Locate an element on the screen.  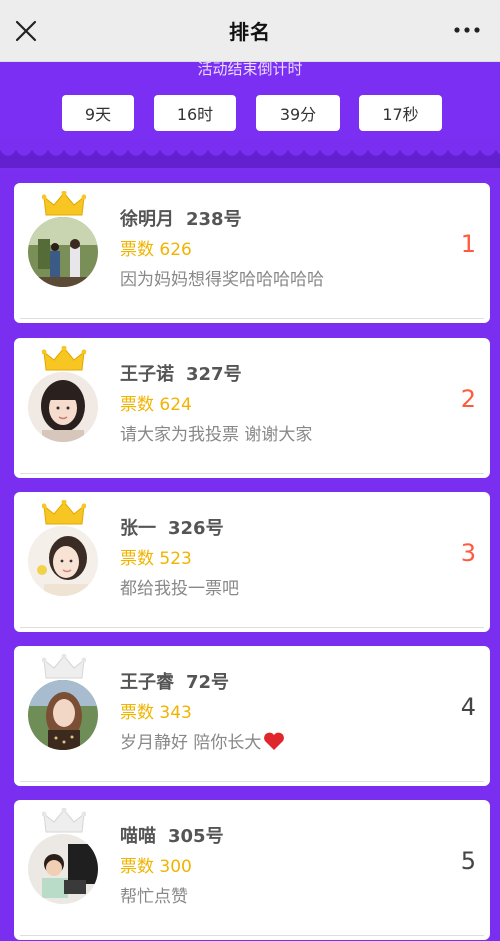
entry-number: 72号 is located at coordinates (208, 682).